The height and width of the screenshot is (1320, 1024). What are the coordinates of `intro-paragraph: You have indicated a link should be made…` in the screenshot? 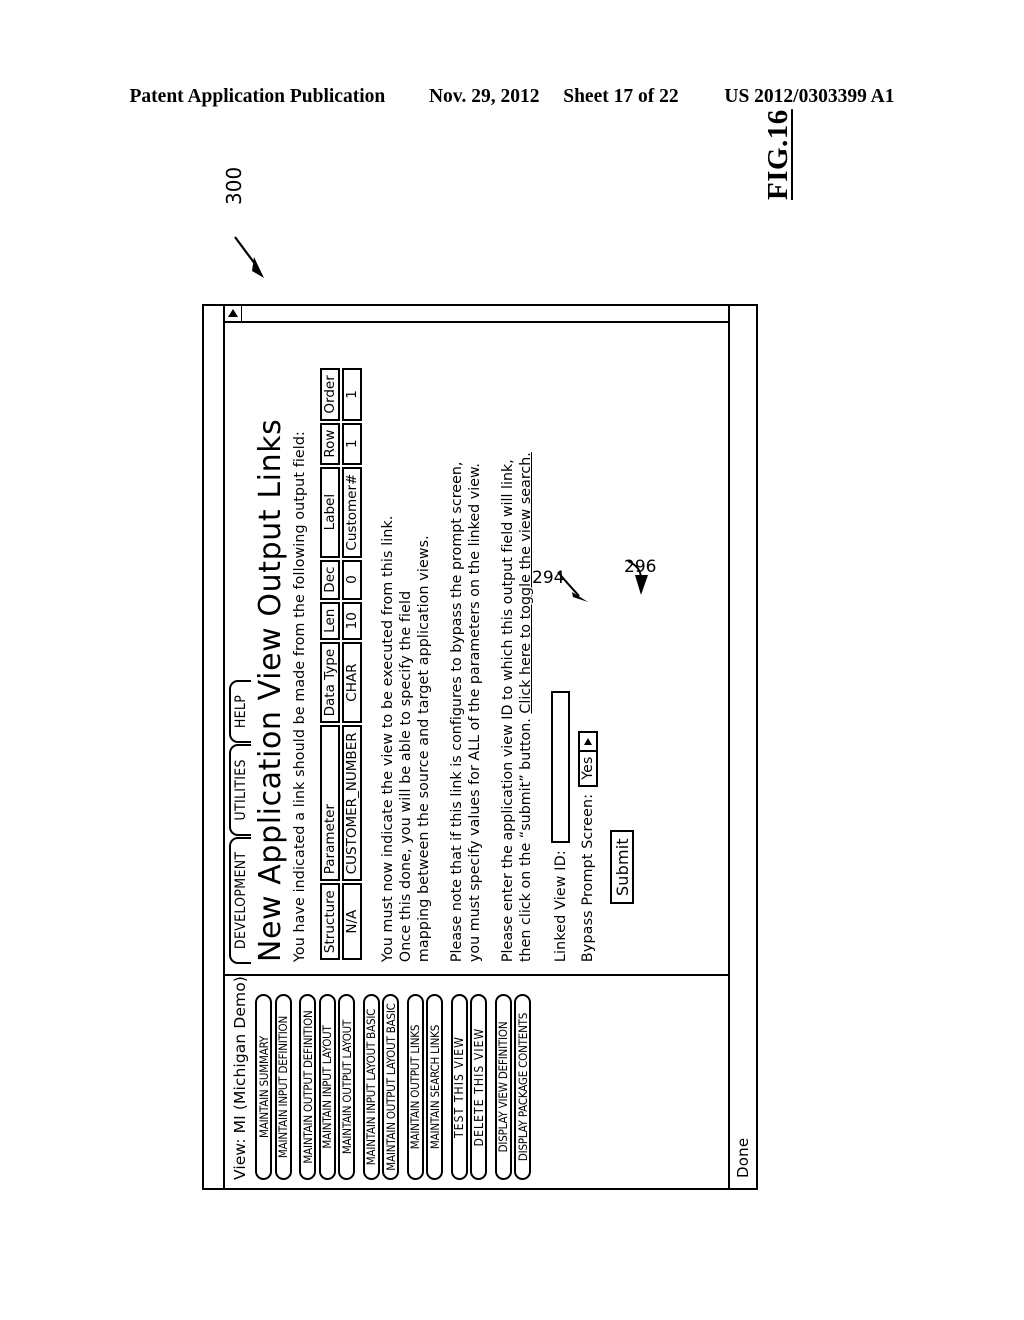 It's located at (300, 697).